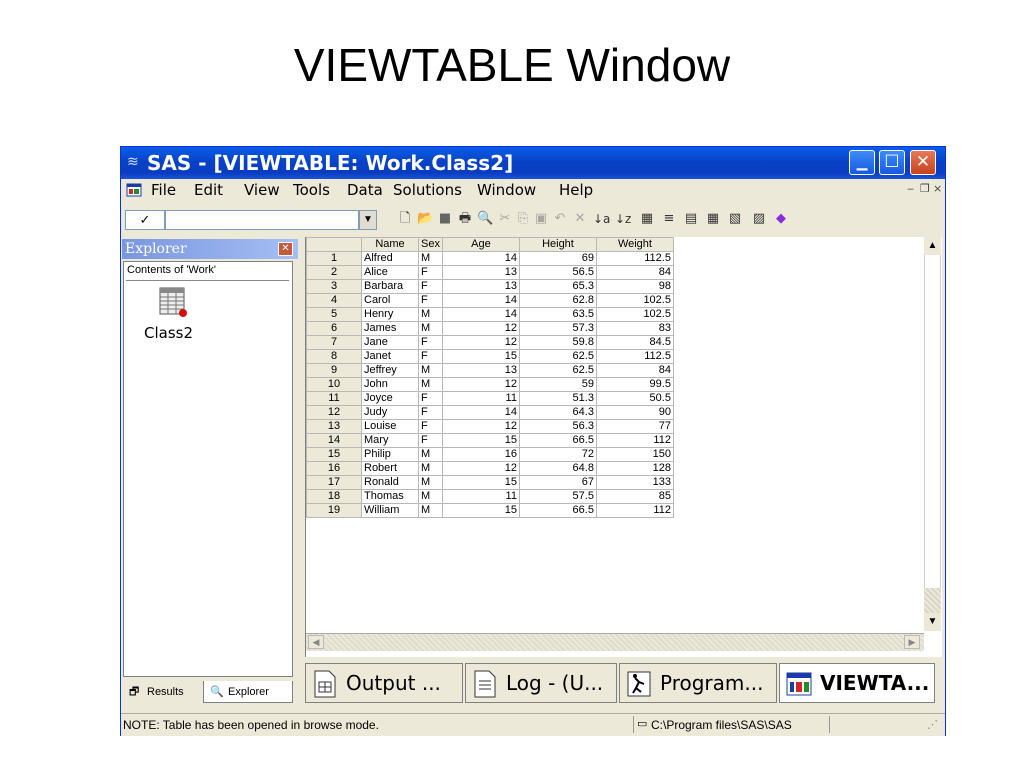 The image size is (1024, 768). Describe the element at coordinates (490, 496) in the screenshot. I see `table-row: 18 Thomas M 11 57.5 85` at that location.